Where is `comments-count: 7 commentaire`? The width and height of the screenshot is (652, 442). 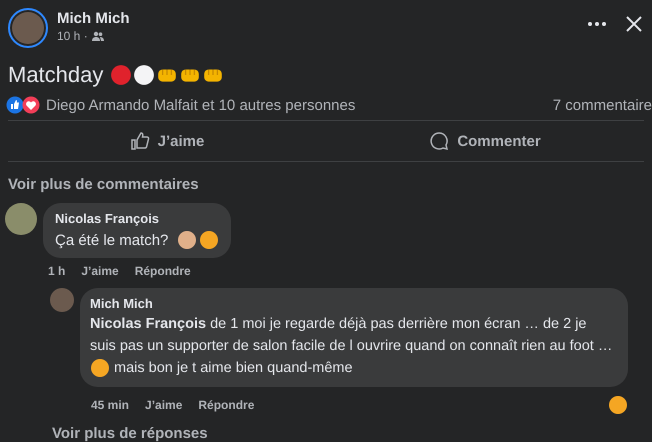 comments-count: 7 commentaire is located at coordinates (602, 105).